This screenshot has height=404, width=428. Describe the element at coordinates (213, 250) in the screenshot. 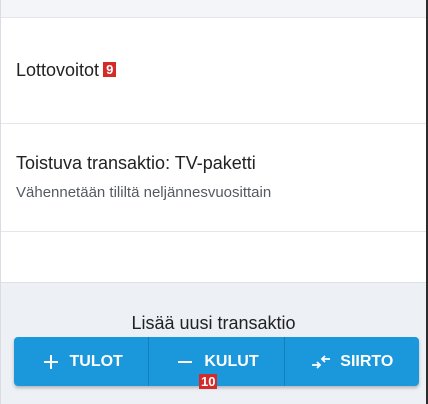

I see `list-item-empty` at that location.